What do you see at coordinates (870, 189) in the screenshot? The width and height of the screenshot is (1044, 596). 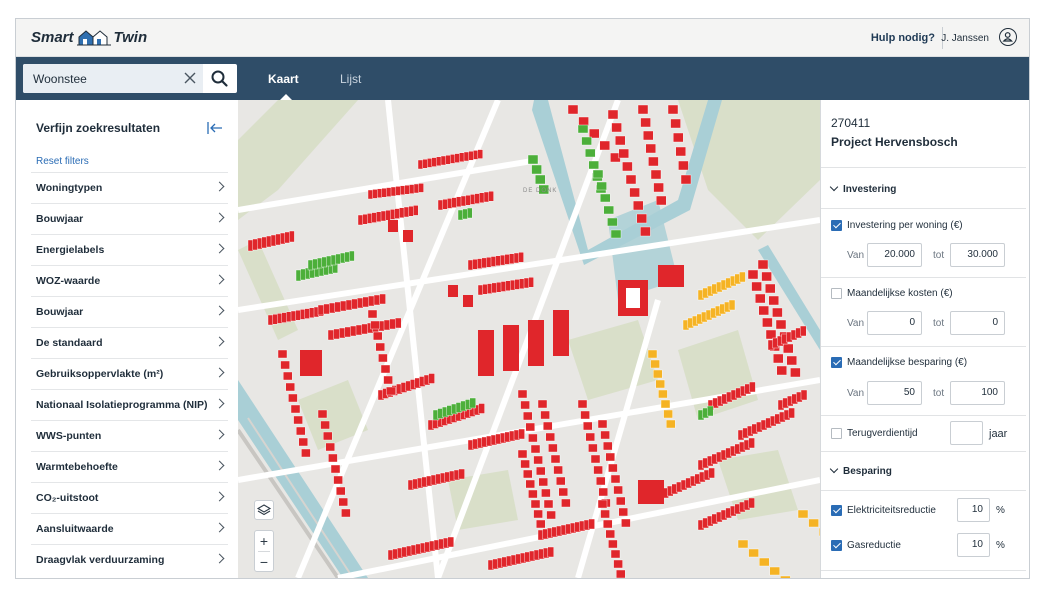 I see `section-title: Investering` at bounding box center [870, 189].